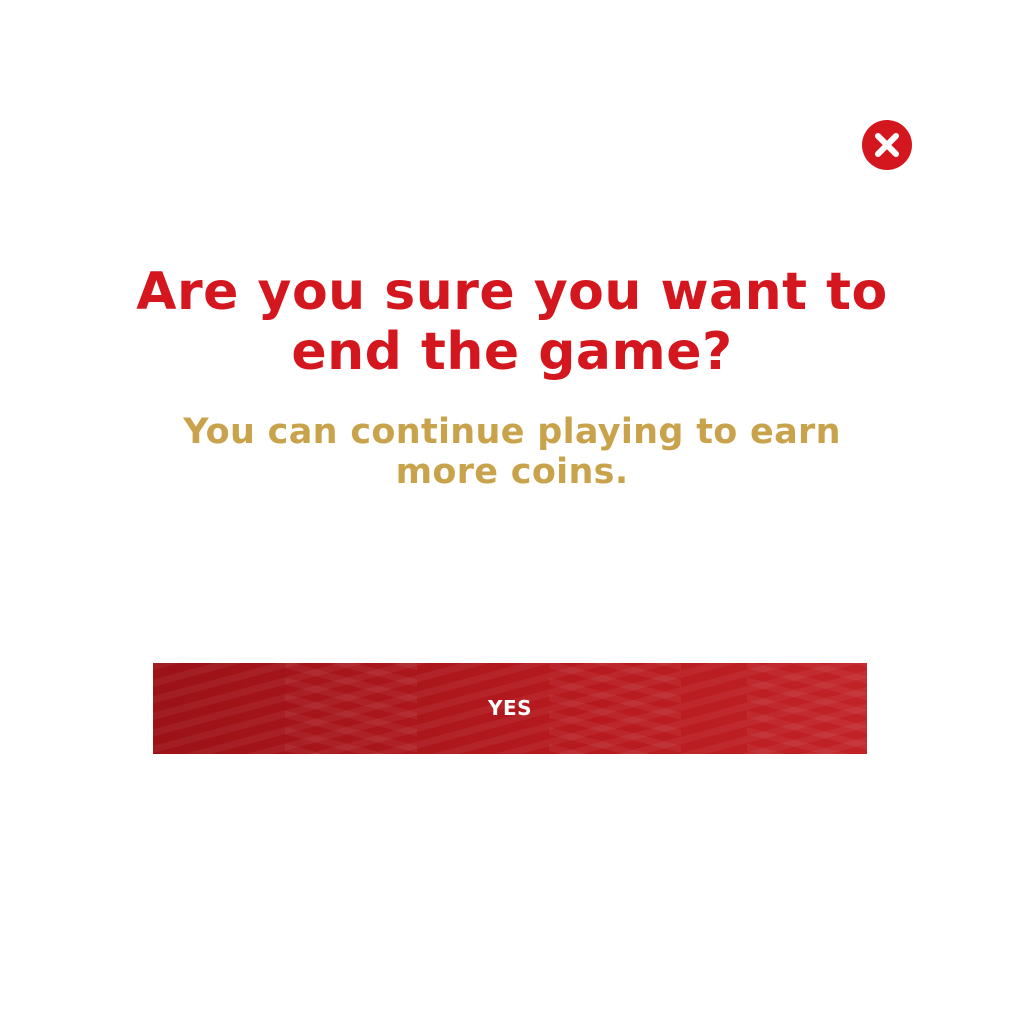  I want to click on close-circle-icon, so click(887, 145).